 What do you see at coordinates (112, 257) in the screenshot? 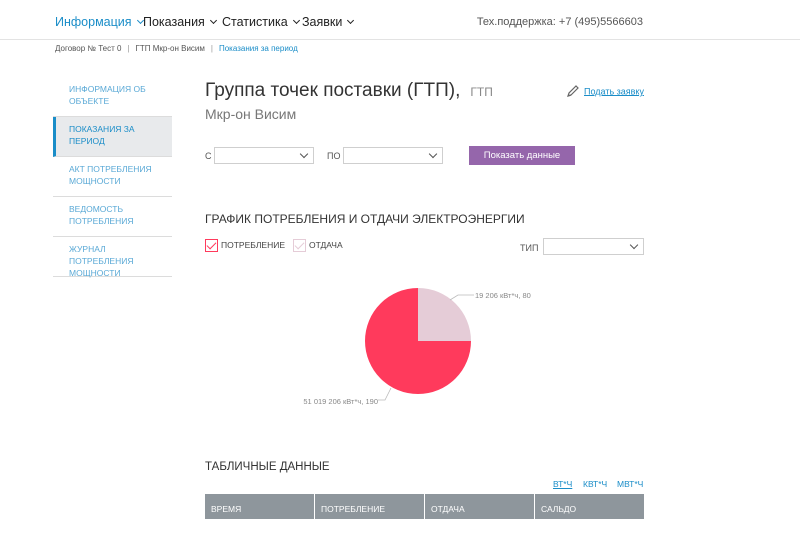
I see `sidebar-item-power-journal: Журнал потребления мощности` at bounding box center [112, 257].